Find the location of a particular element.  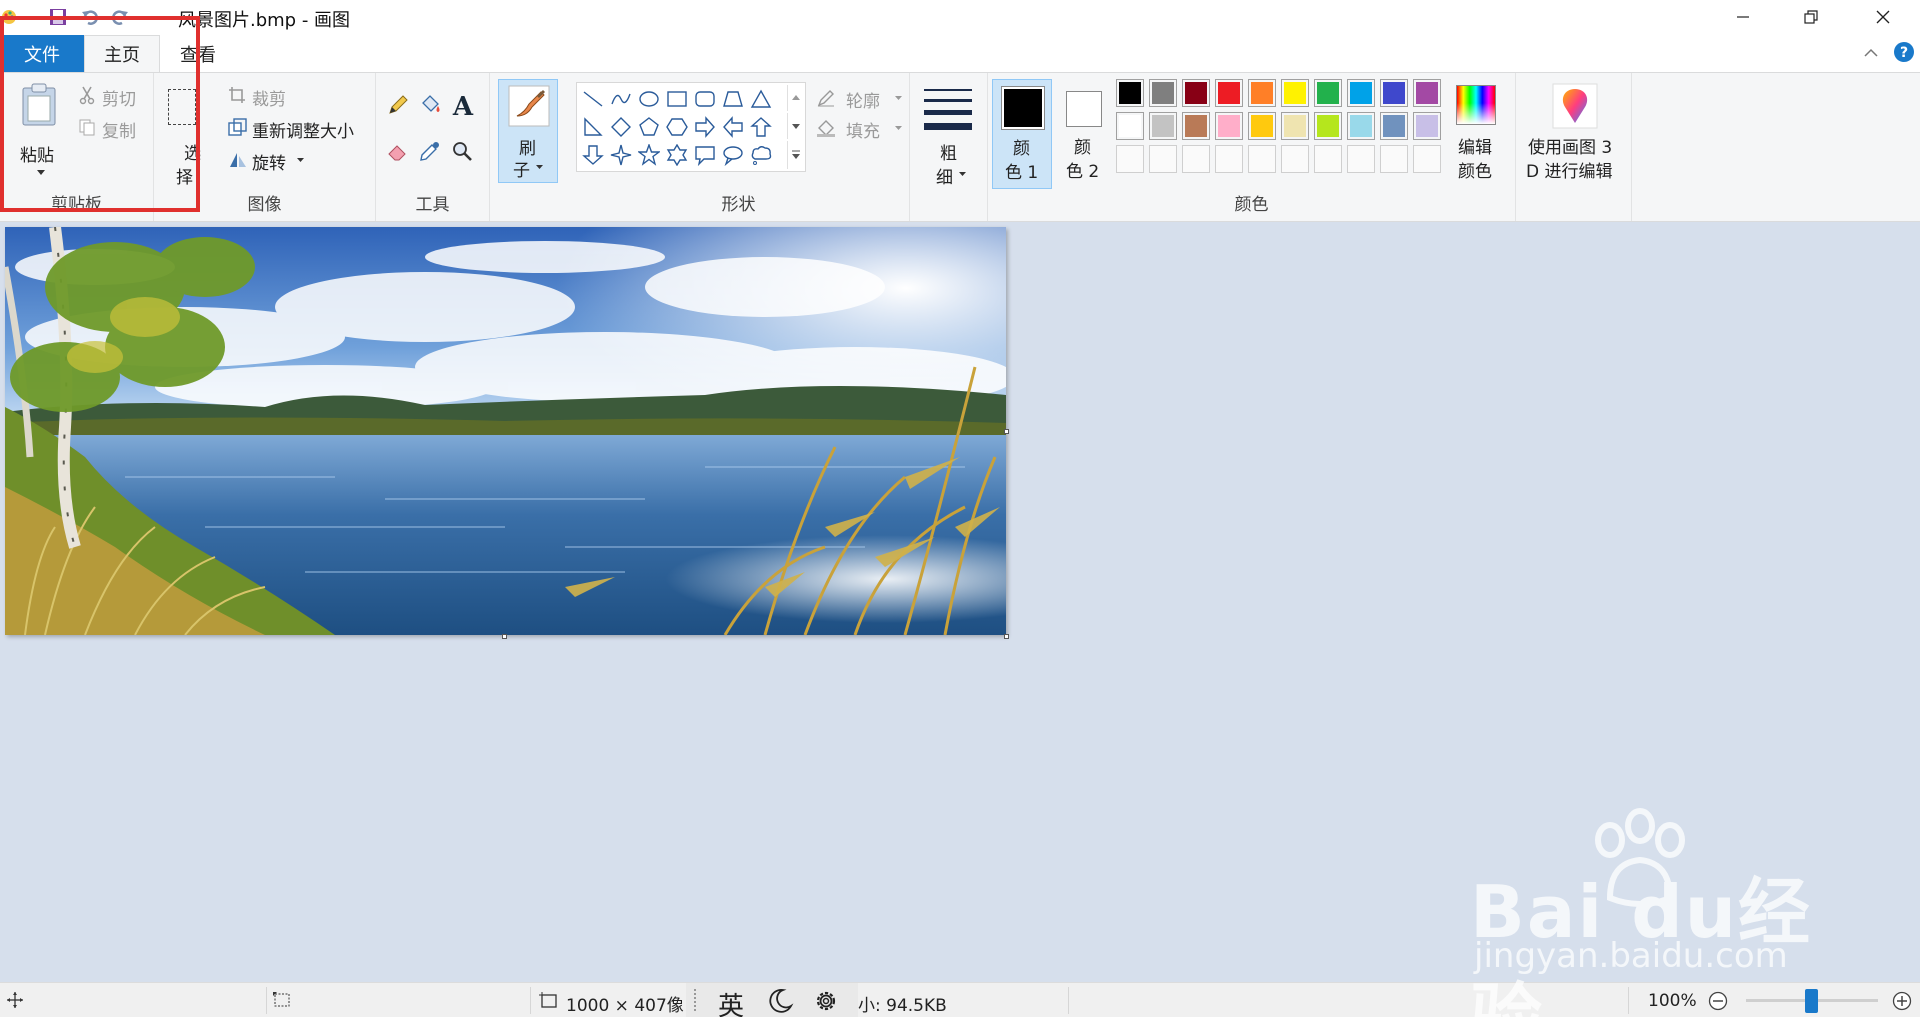

shape-oval-callout is located at coordinates (733, 155).